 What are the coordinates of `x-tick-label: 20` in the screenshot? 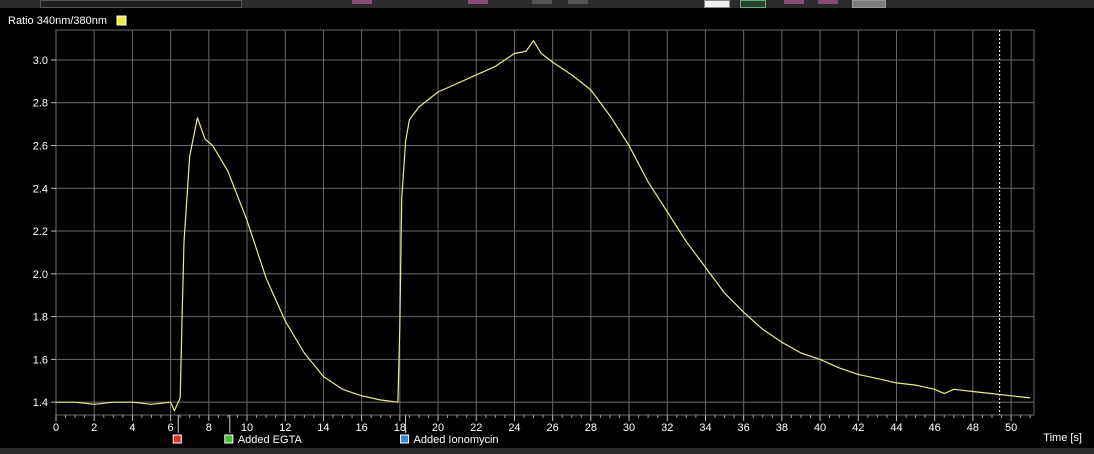 It's located at (438, 428).